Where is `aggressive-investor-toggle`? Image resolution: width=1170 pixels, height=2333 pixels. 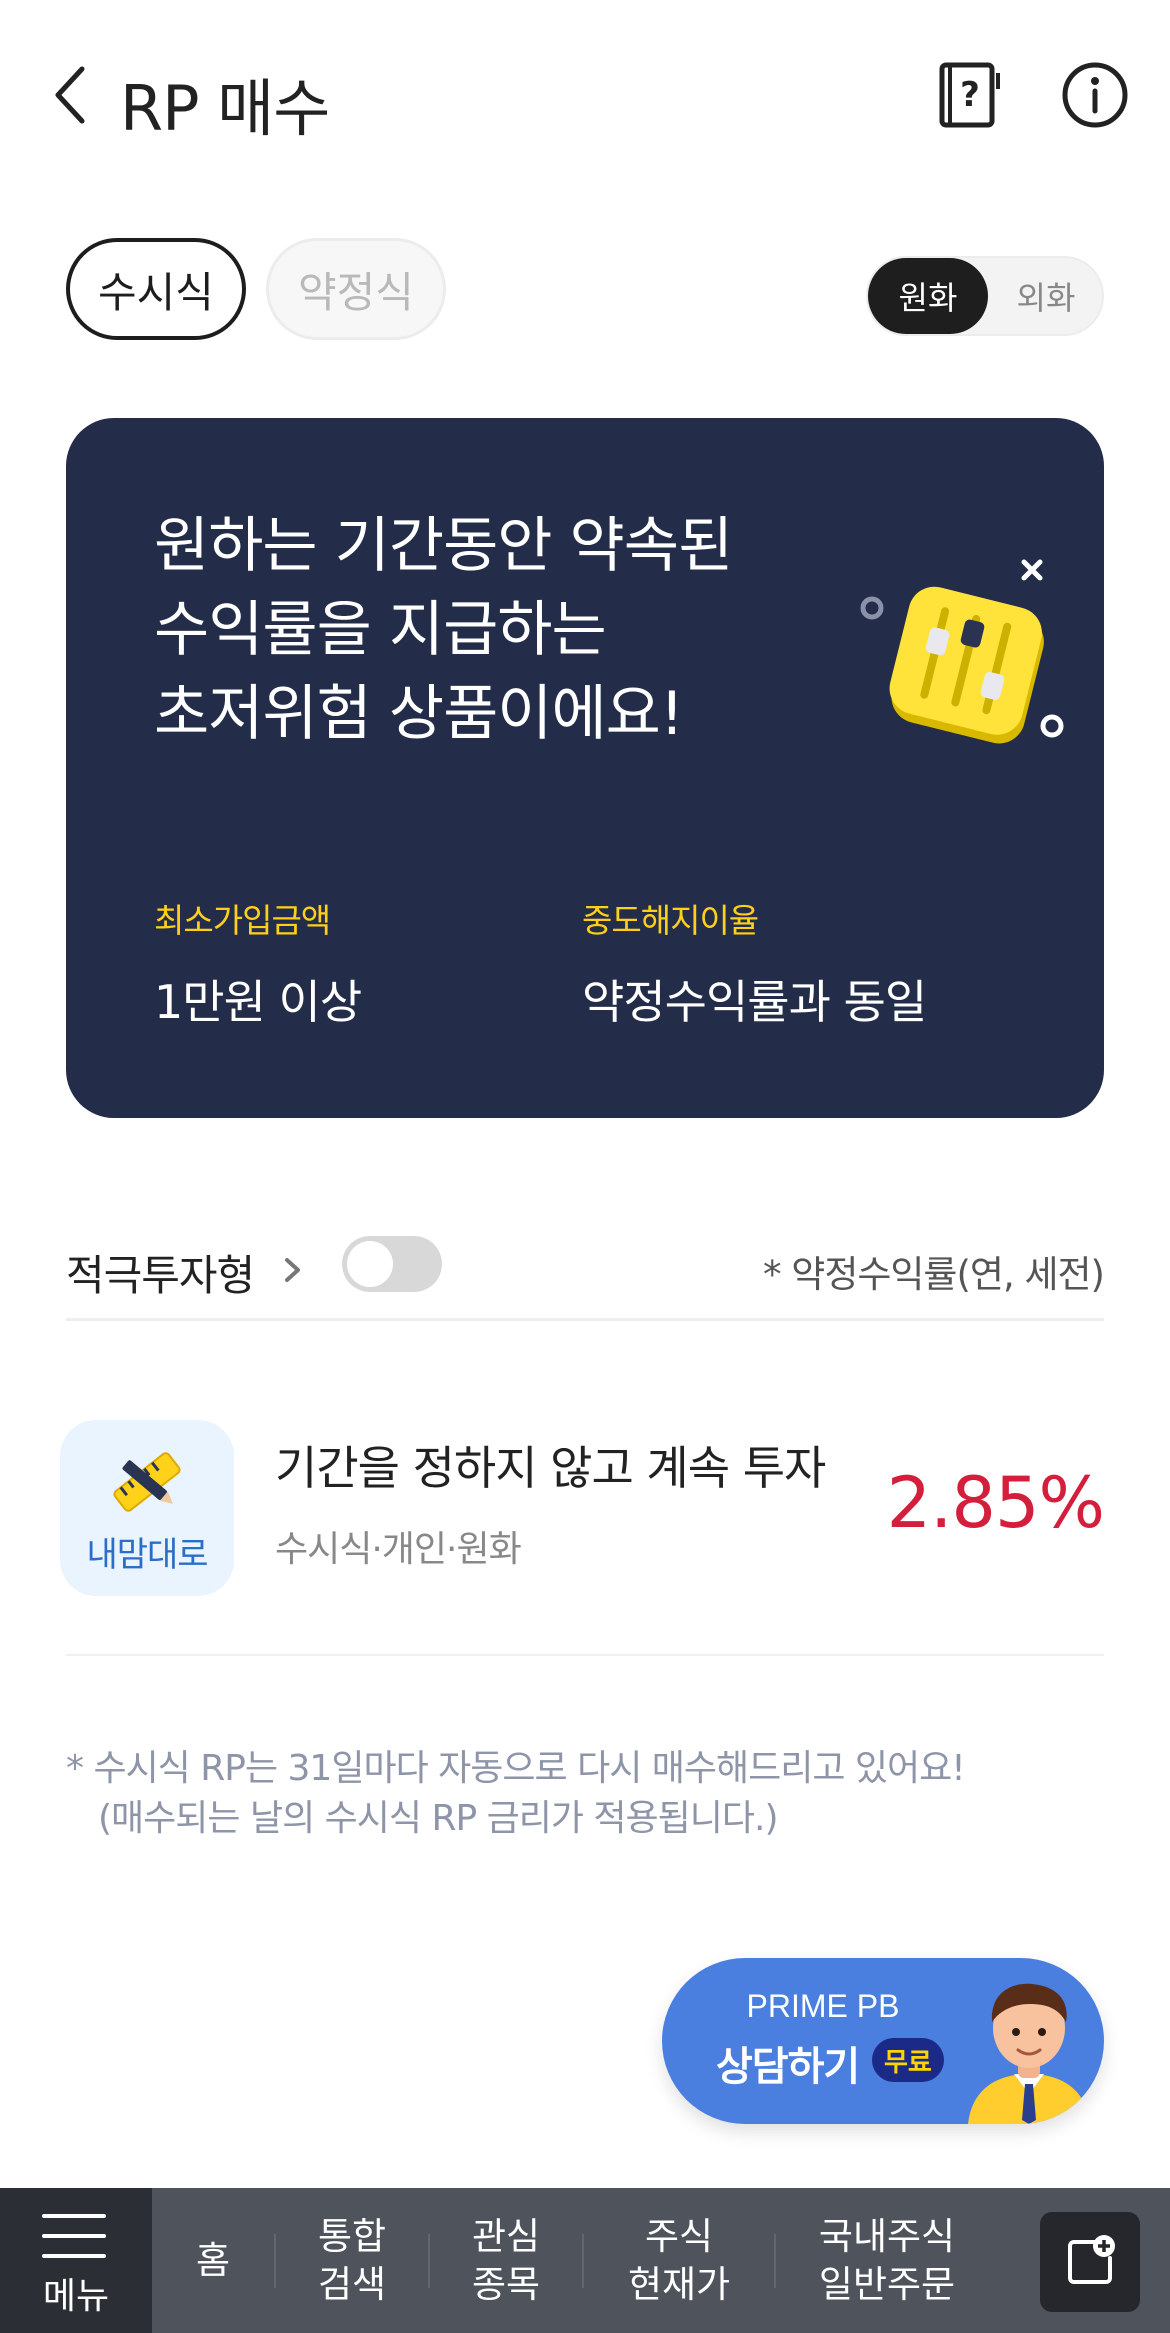
aggressive-investor-toggle is located at coordinates (392, 1264).